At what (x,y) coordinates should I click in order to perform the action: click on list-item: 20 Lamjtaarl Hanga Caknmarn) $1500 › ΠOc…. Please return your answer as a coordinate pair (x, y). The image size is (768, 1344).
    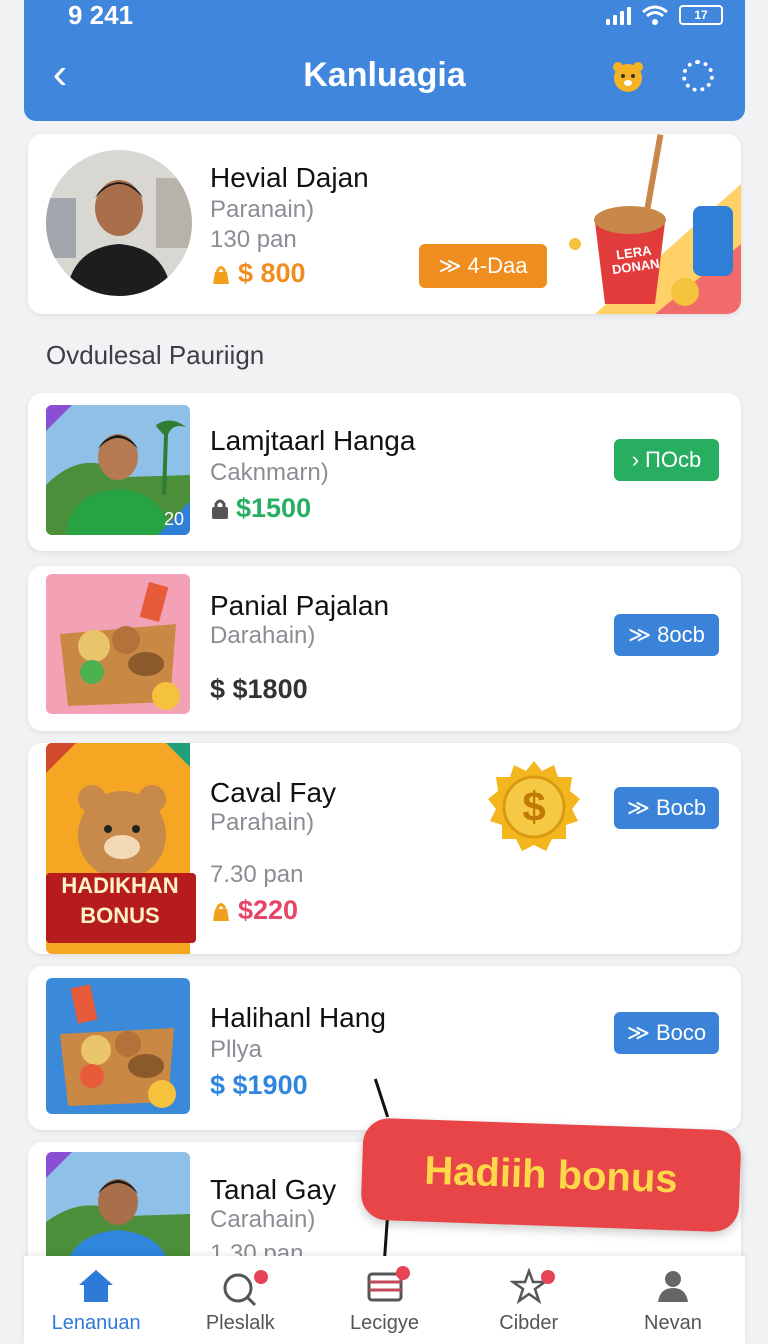
    Looking at the image, I should click on (384, 472).